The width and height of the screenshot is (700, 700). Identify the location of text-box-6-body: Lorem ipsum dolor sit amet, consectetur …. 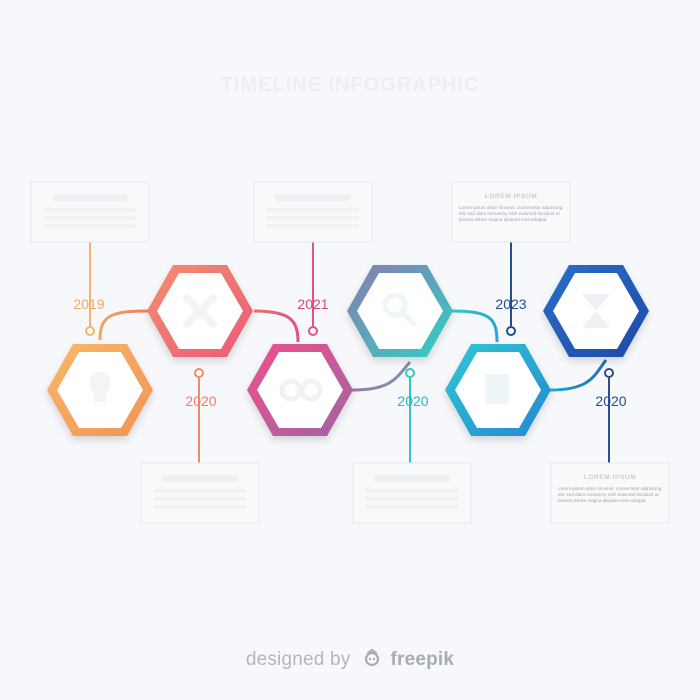
(610, 494).